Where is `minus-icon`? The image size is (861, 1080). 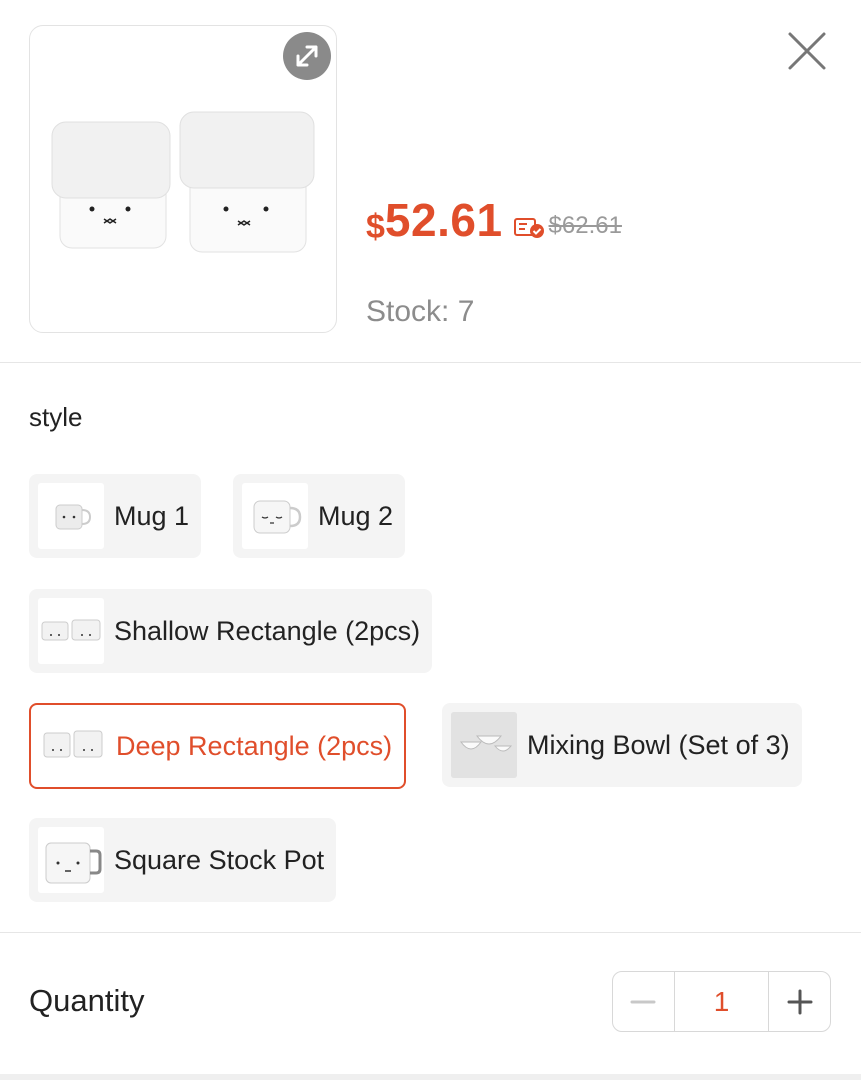
minus-icon is located at coordinates (643, 1001).